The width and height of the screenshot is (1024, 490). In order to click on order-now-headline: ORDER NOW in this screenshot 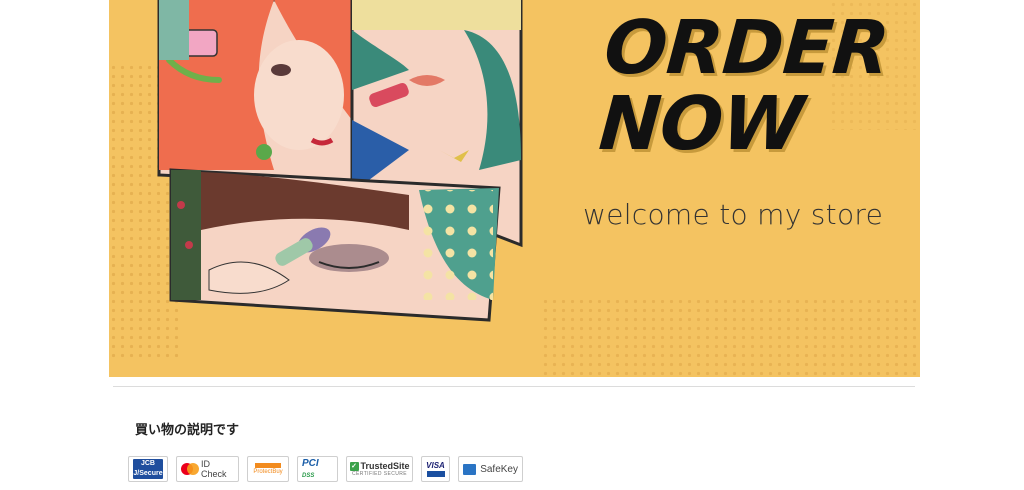, I will do `click(743, 86)`.